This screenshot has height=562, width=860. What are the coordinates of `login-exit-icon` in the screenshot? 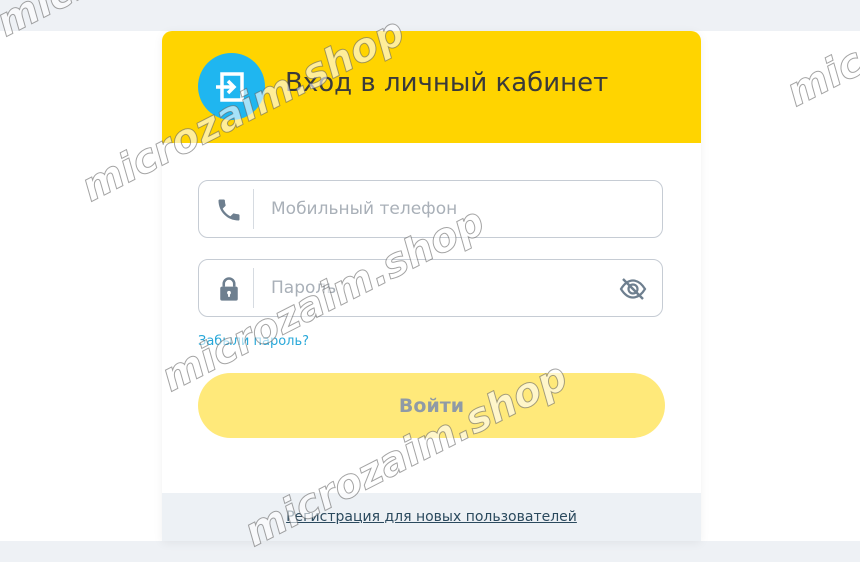 It's located at (231, 86).